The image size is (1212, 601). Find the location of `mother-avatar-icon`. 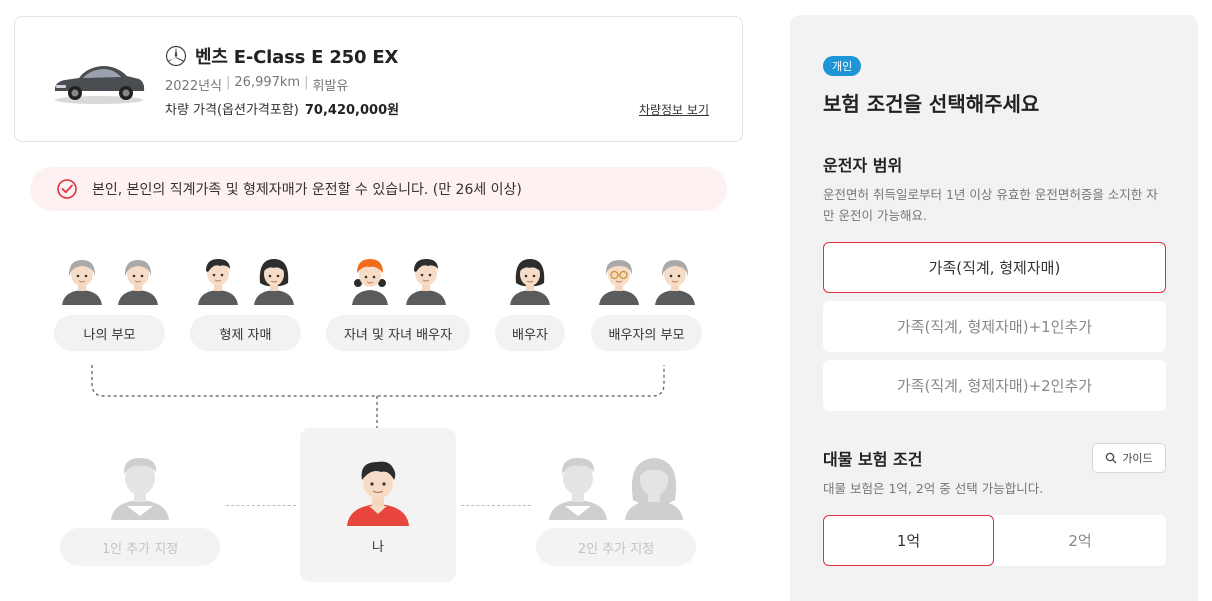

mother-avatar-icon is located at coordinates (138, 279).